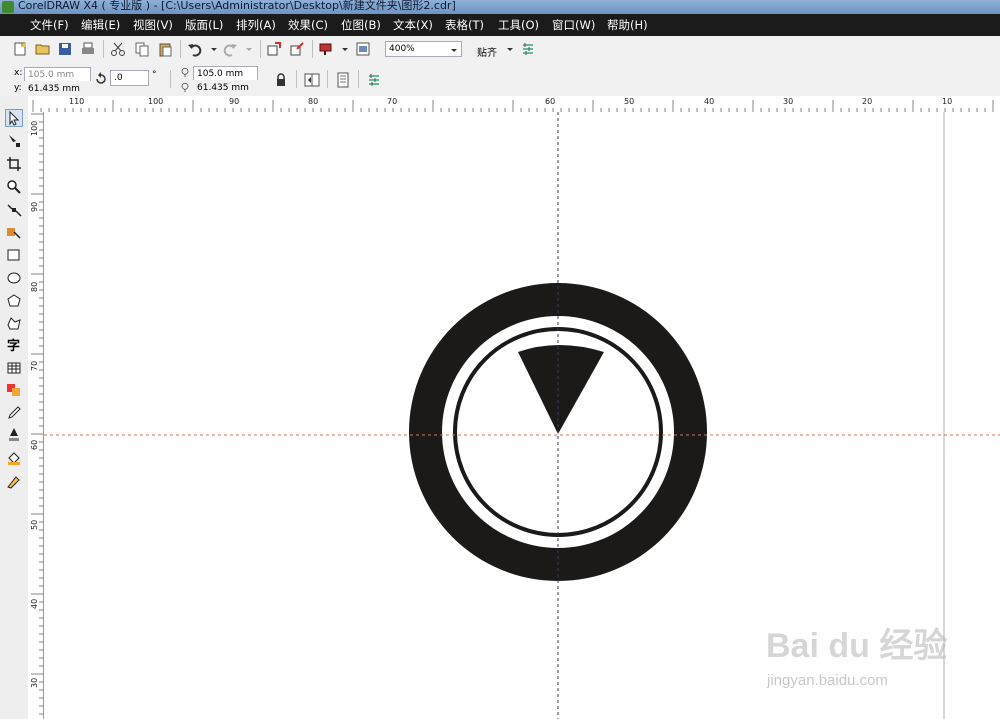 Image resolution: width=1000 pixels, height=719 pixels. What do you see at coordinates (827, 680) in the screenshot?
I see `watermark-url: jingyan.baidu.com` at bounding box center [827, 680].